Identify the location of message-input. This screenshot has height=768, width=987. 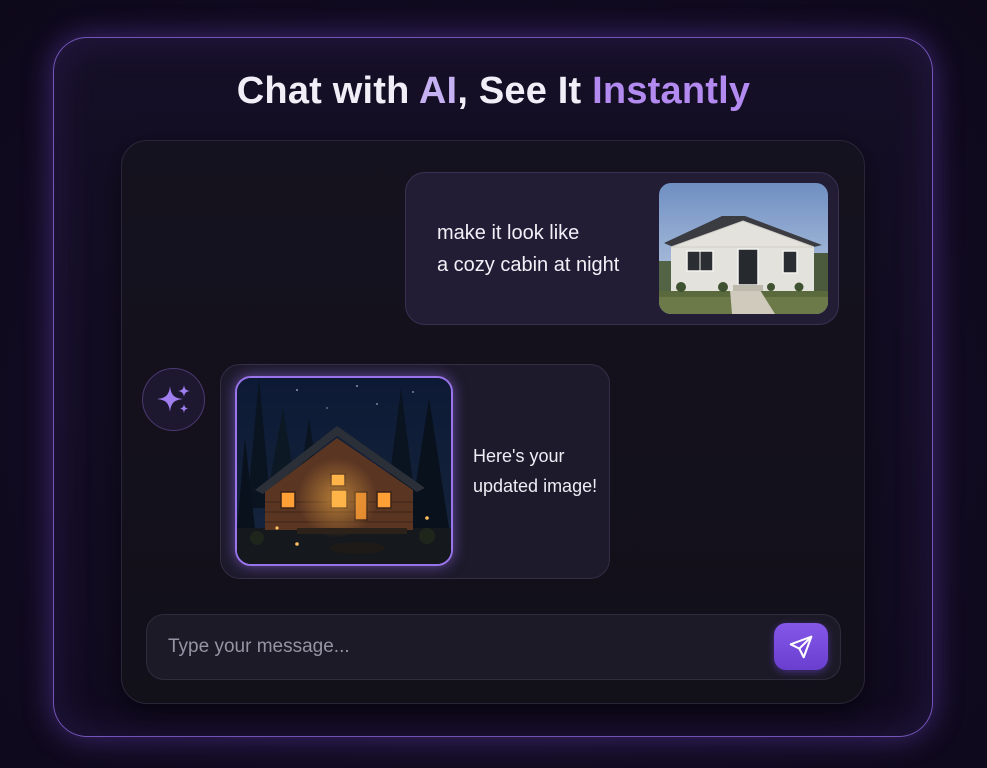
(458, 647).